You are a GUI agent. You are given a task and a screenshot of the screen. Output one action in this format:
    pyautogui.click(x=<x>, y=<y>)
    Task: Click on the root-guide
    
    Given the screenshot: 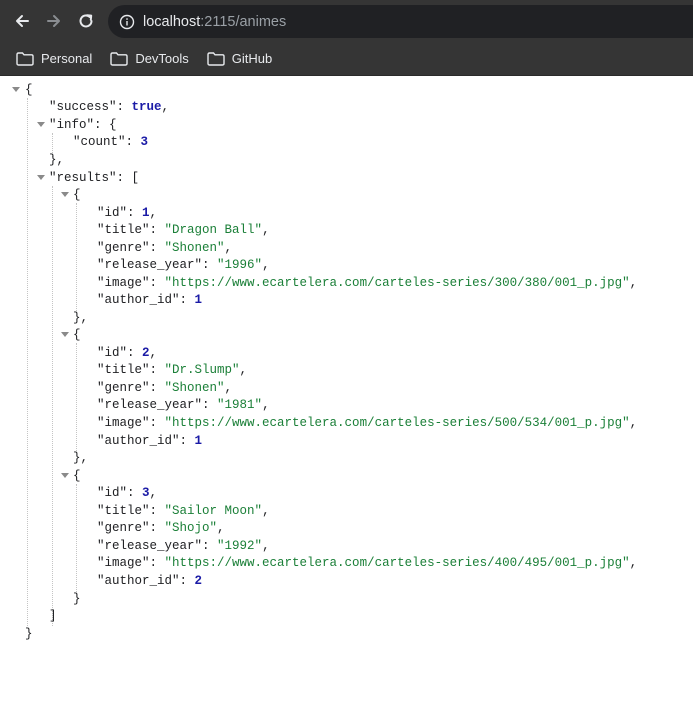 What is the action you would take?
    pyautogui.click(x=27, y=362)
    